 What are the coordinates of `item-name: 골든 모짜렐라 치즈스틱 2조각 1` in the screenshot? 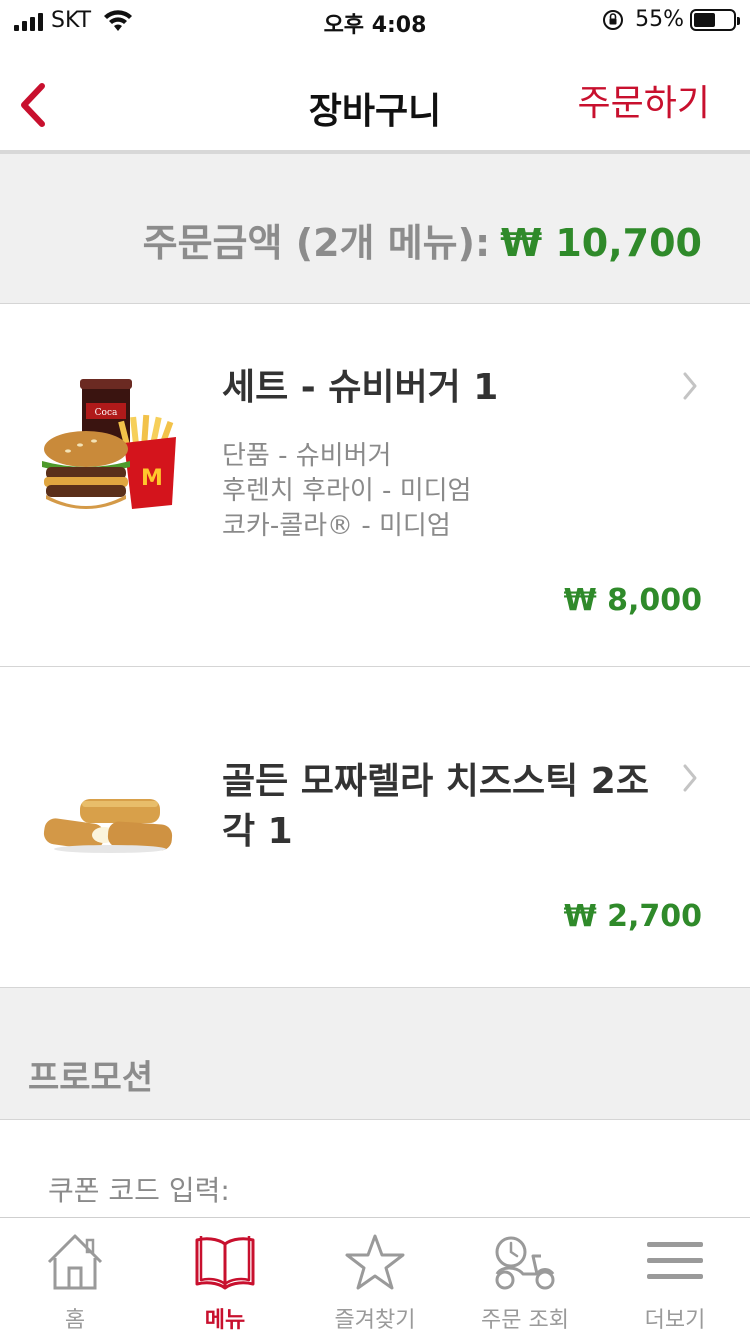 It's located at (435, 806).